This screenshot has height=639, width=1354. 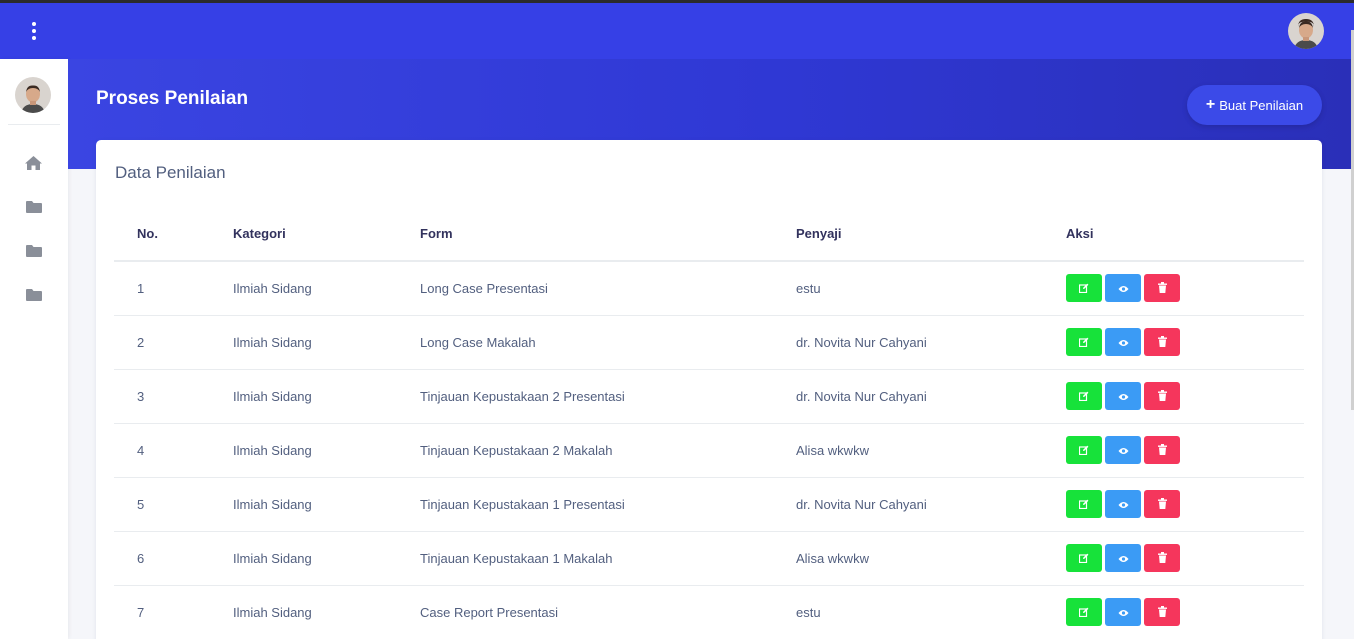 I want to click on column-header-penyaji: Penyaji, so click(x=931, y=234).